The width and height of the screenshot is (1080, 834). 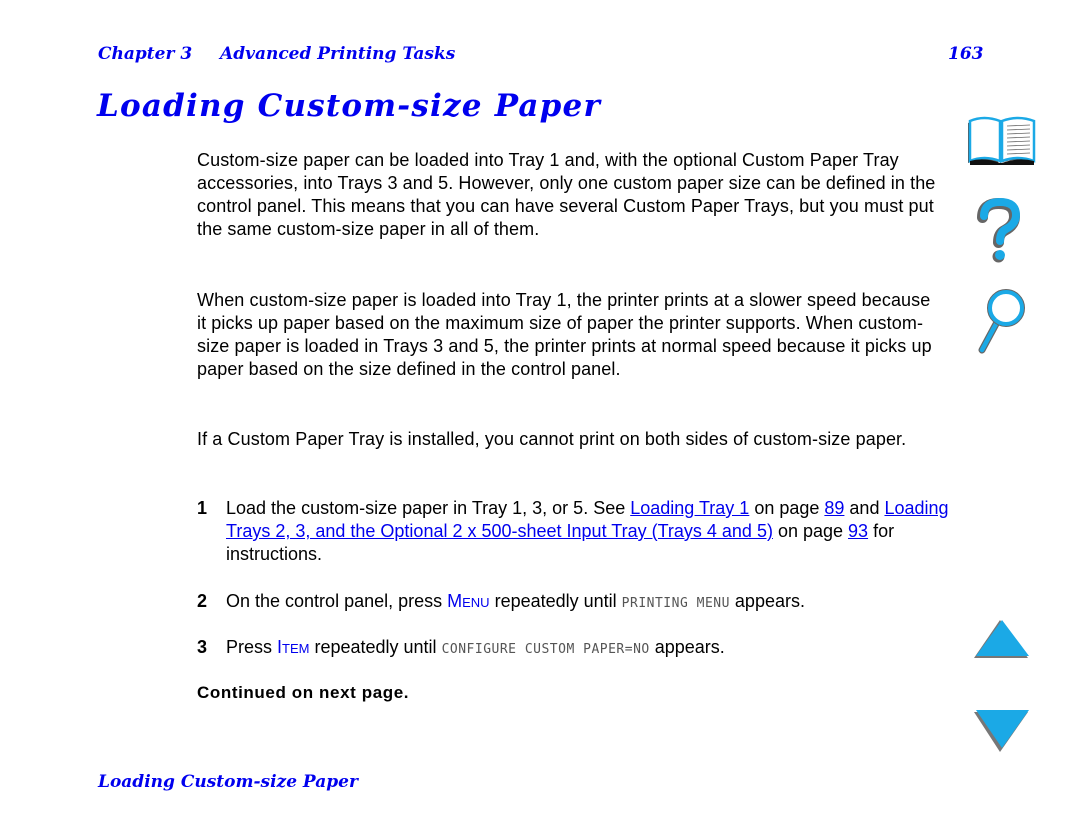 I want to click on help-button, so click(x=1000, y=230).